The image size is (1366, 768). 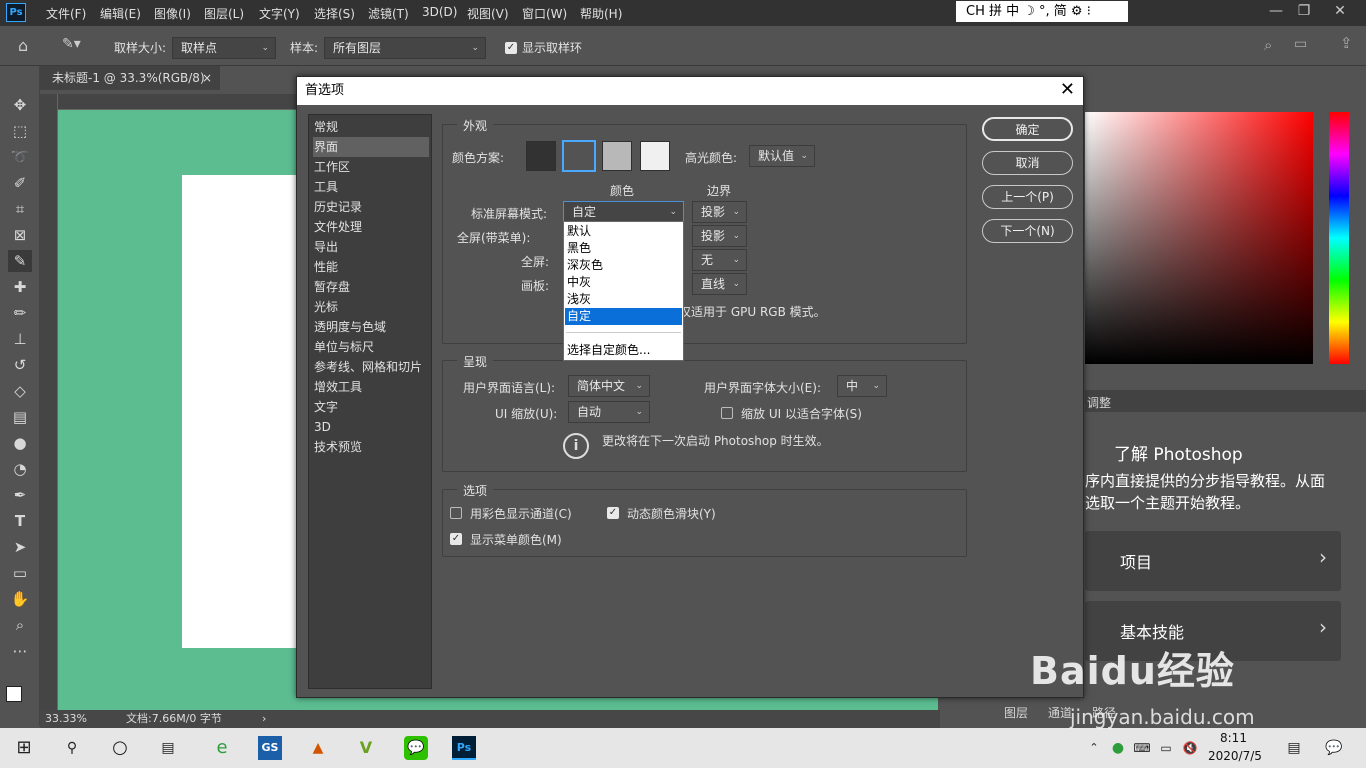 What do you see at coordinates (782, 156) in the screenshot?
I see `highlight-color-select: 默认值 ⌄` at bounding box center [782, 156].